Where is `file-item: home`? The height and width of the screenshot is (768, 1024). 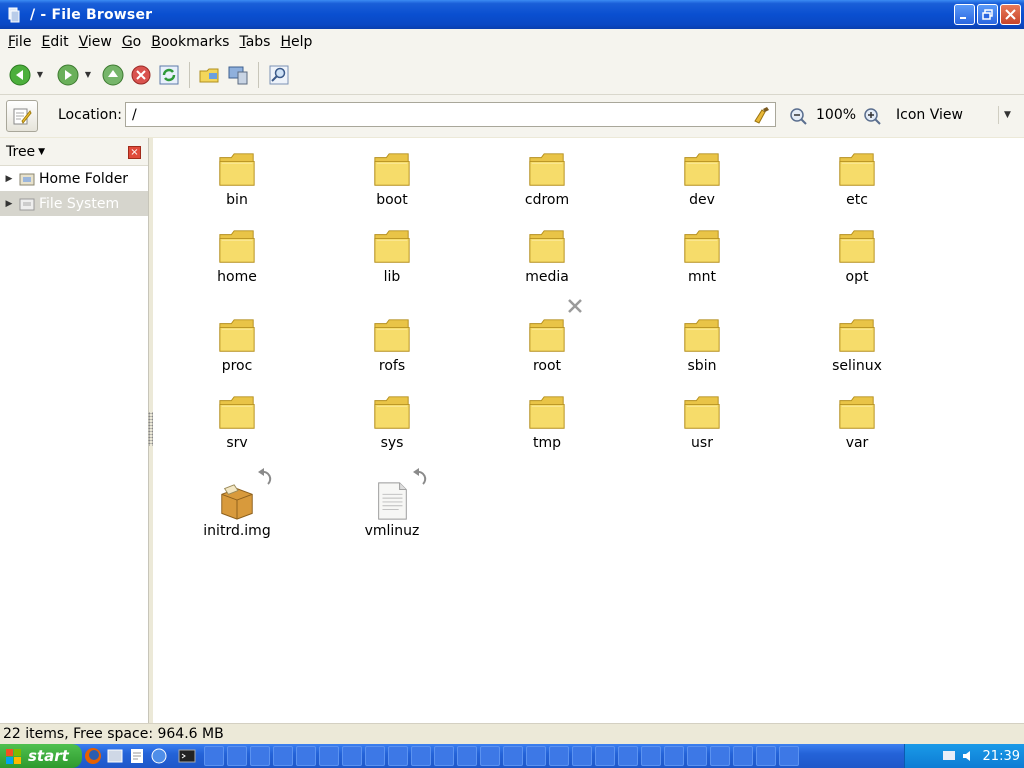
file-item: home is located at coordinates (237, 256).